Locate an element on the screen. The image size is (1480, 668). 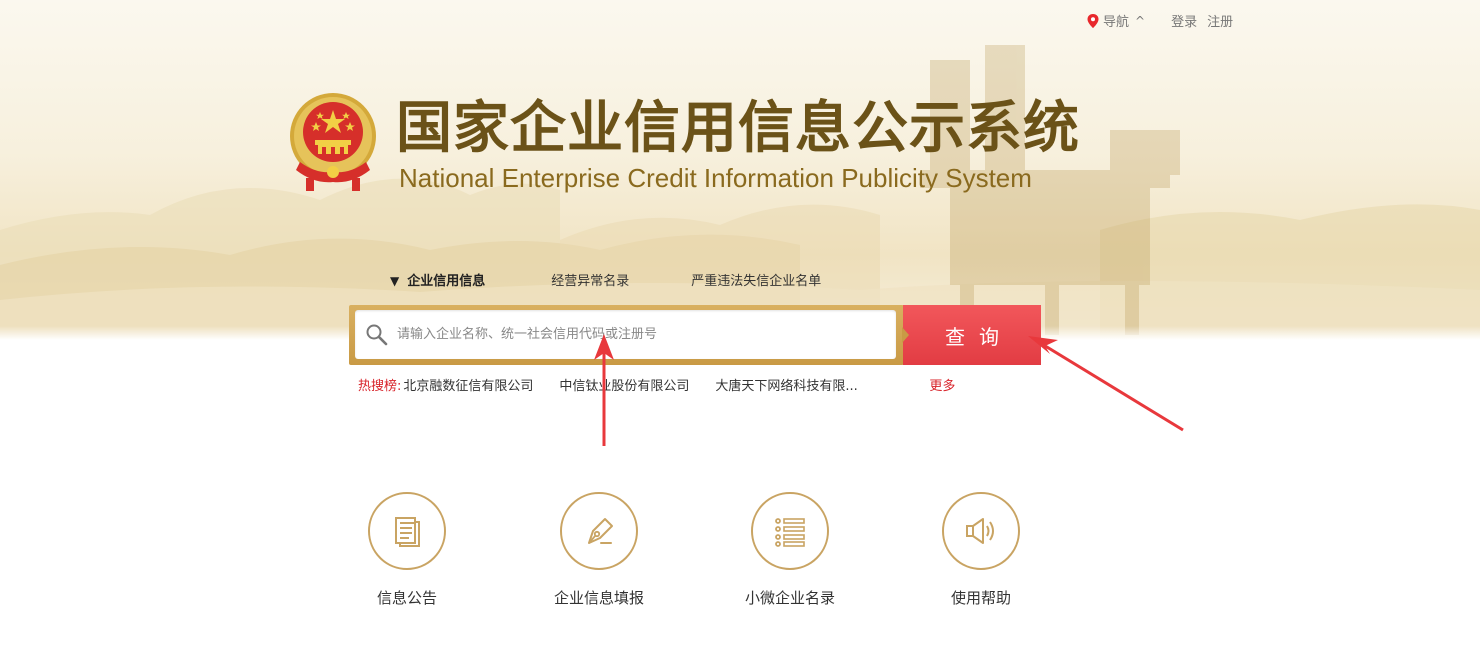
feature-help: 使用帮助 is located at coordinates (981, 550).